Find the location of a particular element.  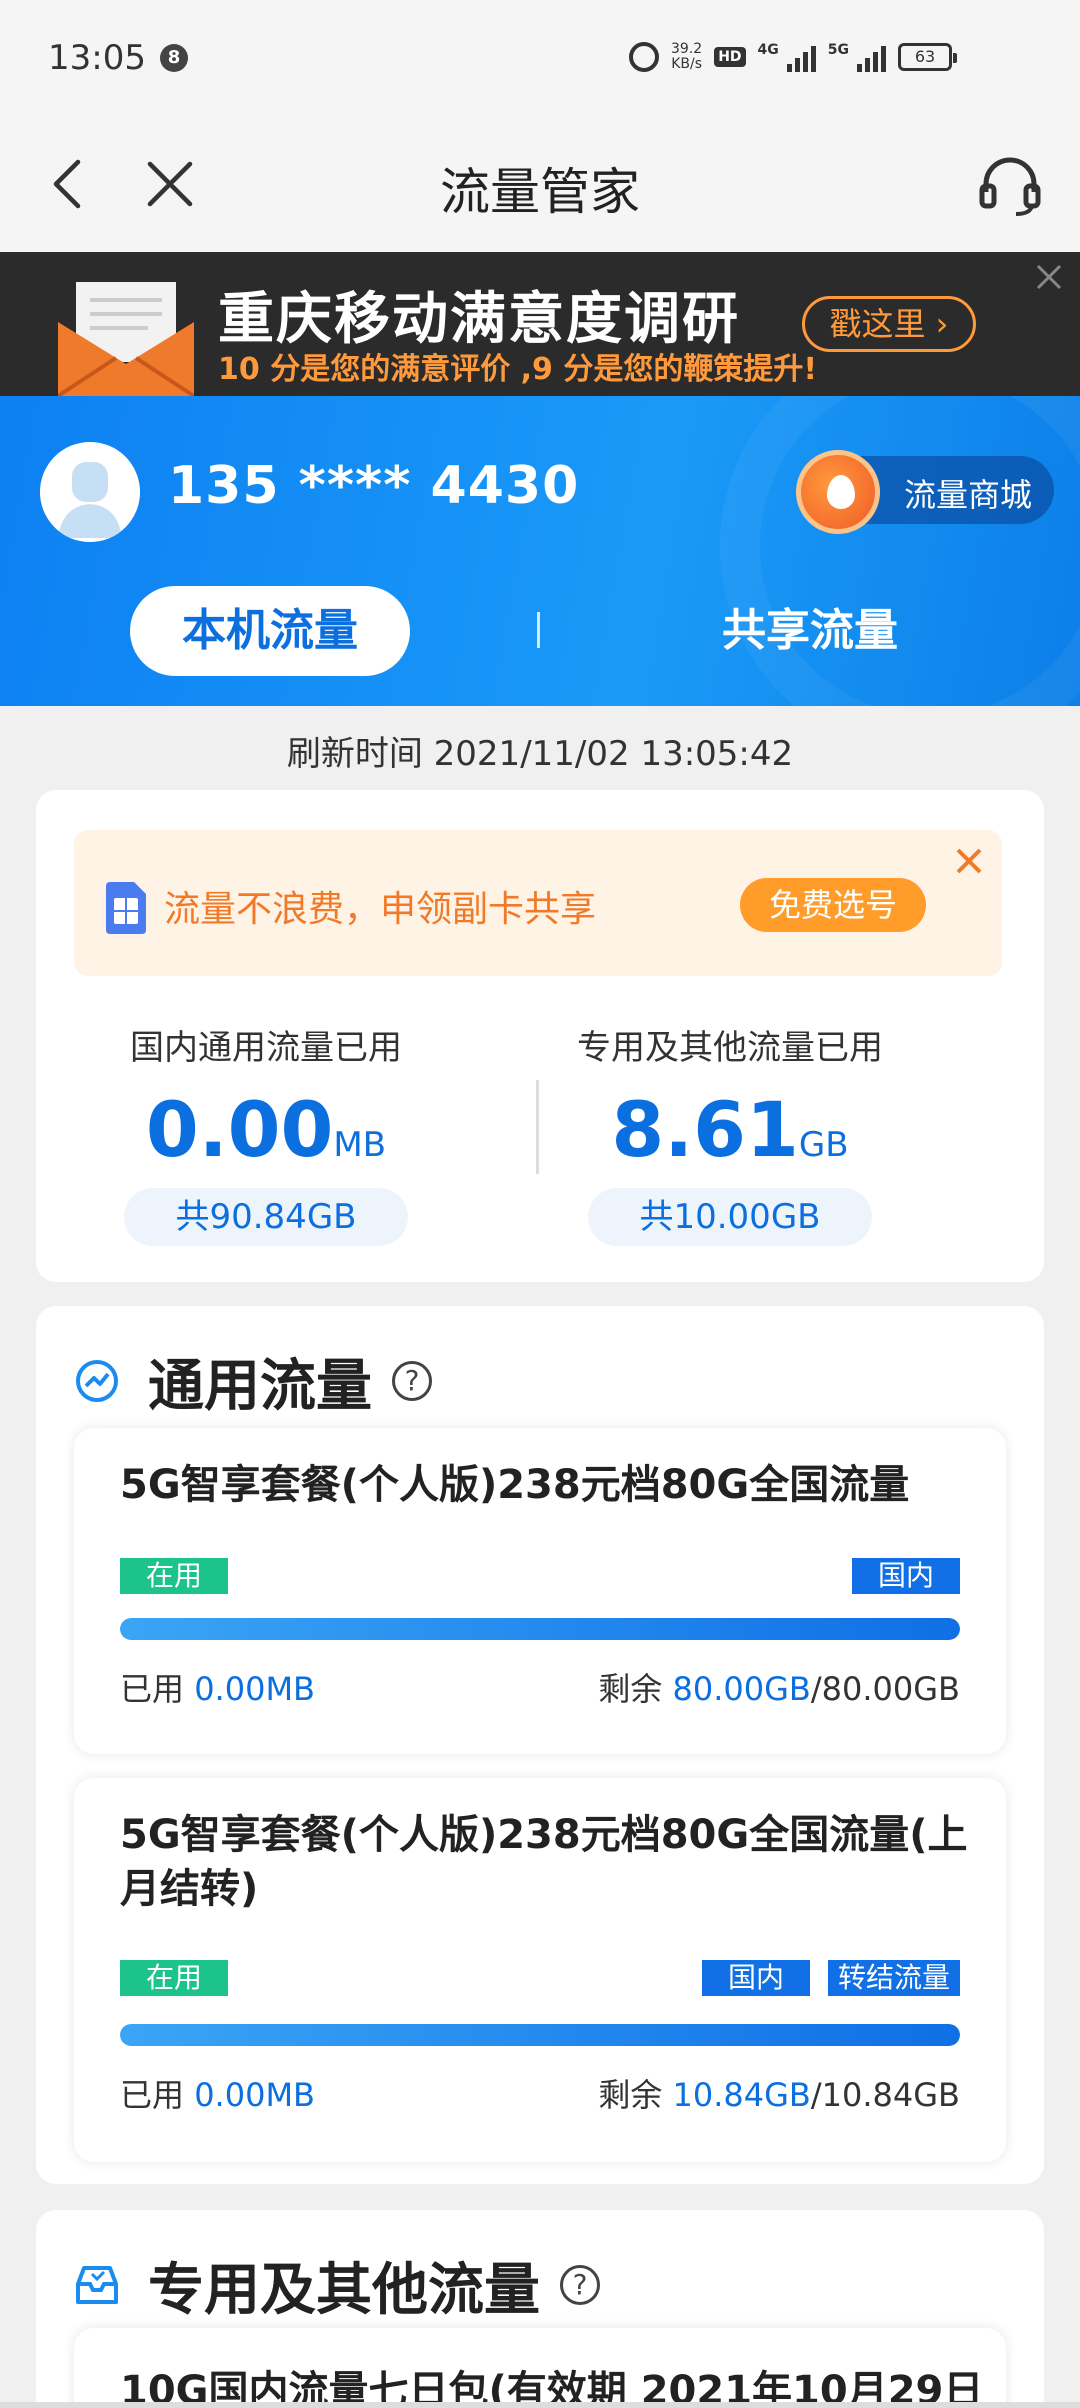

package-name: 5G智享套餐(个人版)238元档80G全国流量 is located at coordinates (515, 1485).